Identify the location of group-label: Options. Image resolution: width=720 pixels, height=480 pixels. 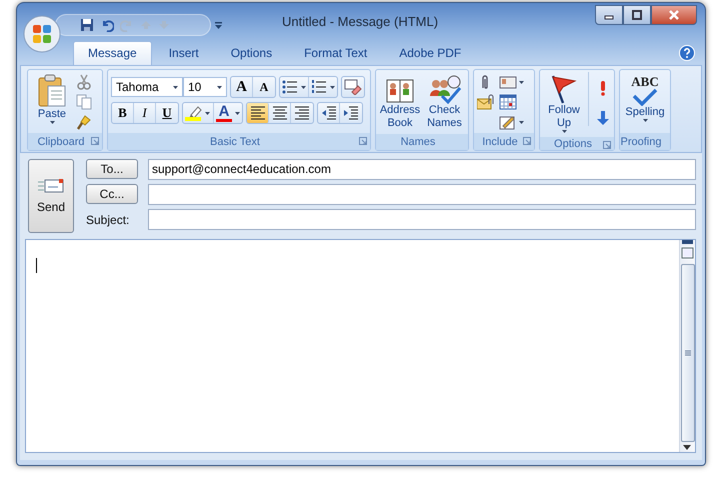
(573, 144).